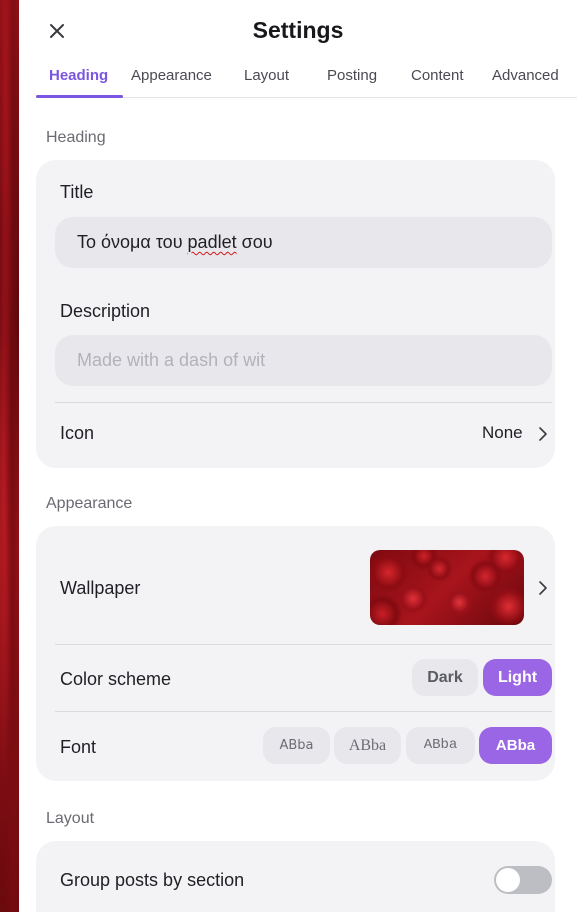 The width and height of the screenshot is (577, 912). Describe the element at coordinates (525, 75) in the screenshot. I see `tab-advanced: Advanced` at that location.